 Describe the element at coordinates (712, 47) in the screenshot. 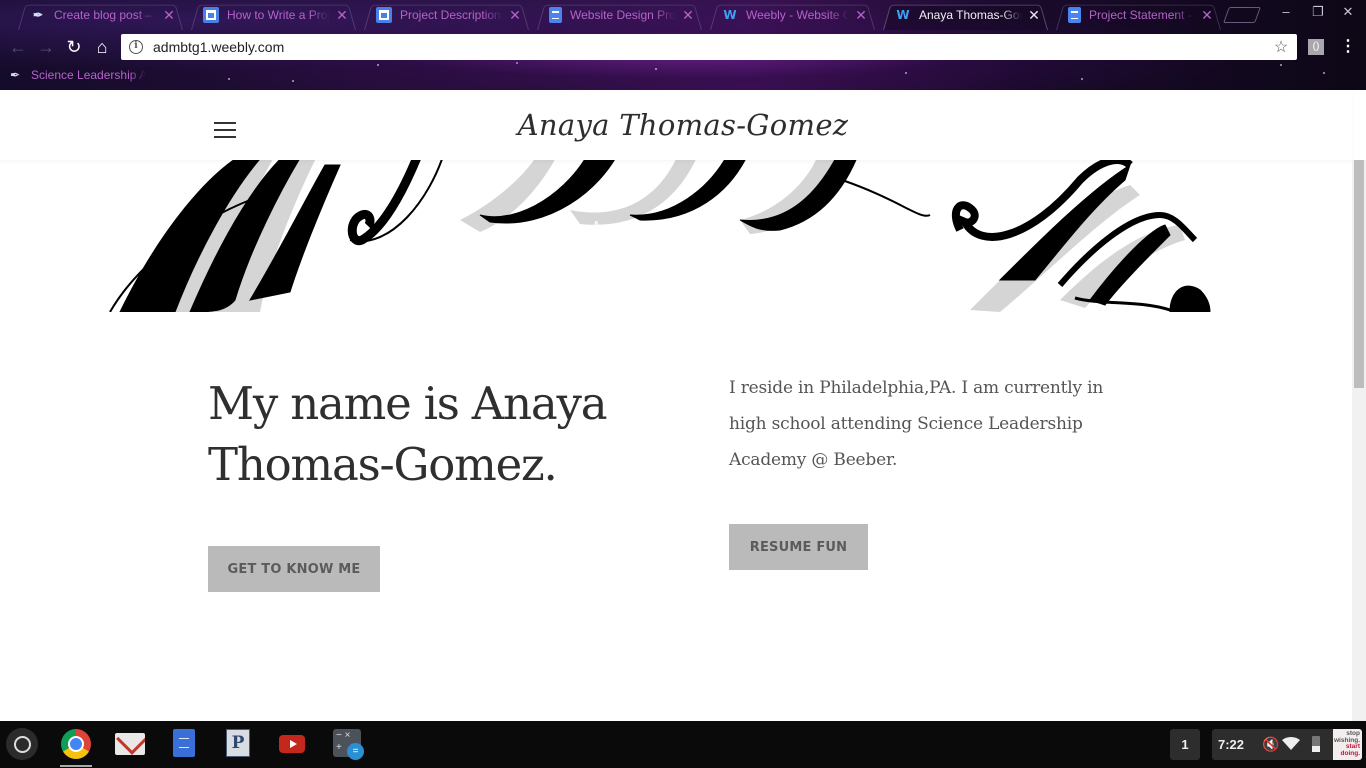

I see `url-text: admbtg1.weebly.com` at that location.